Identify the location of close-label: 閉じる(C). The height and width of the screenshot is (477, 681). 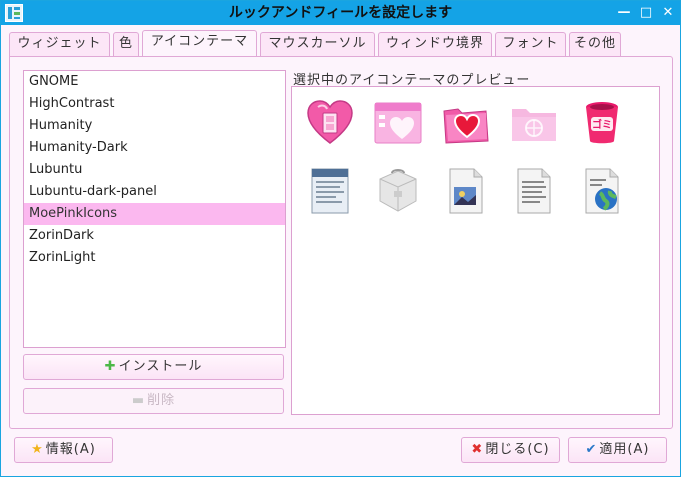
(517, 449).